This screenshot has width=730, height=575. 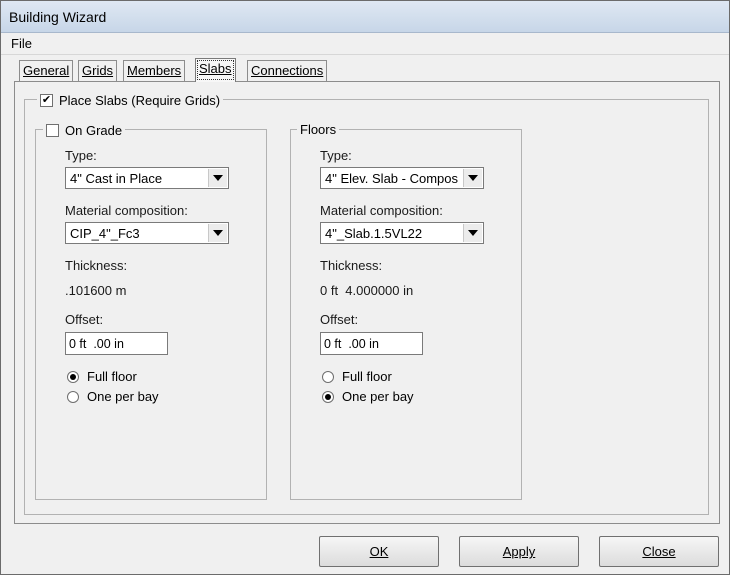 I want to click on floors-thickness-label: Thickness:, so click(x=351, y=265).